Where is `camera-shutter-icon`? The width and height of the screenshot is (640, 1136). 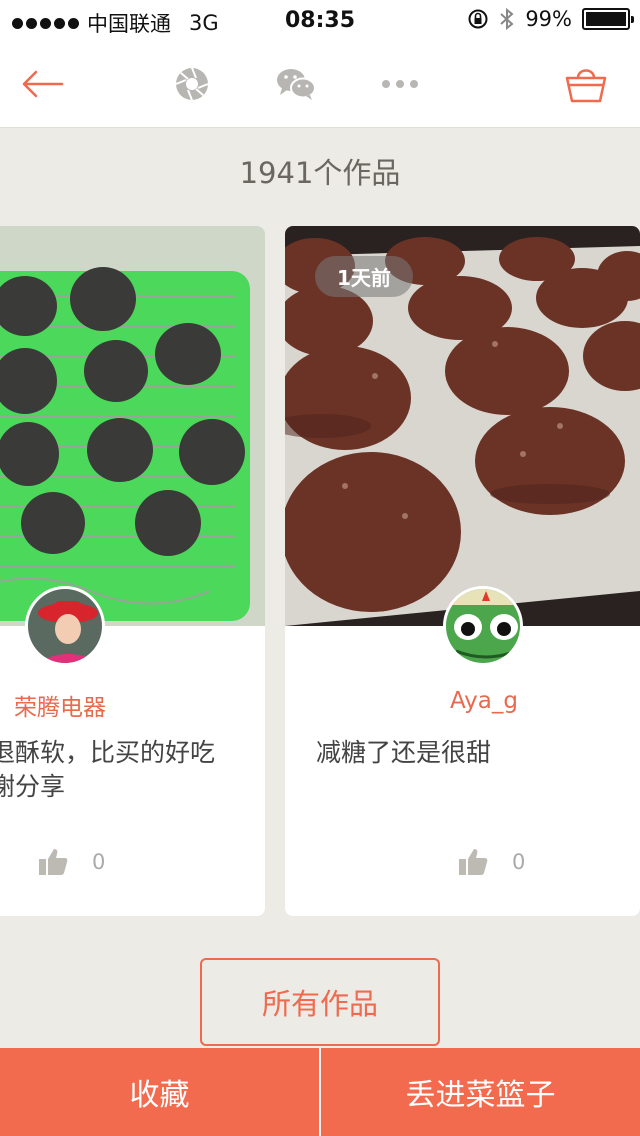 camera-shutter-icon is located at coordinates (192, 84).